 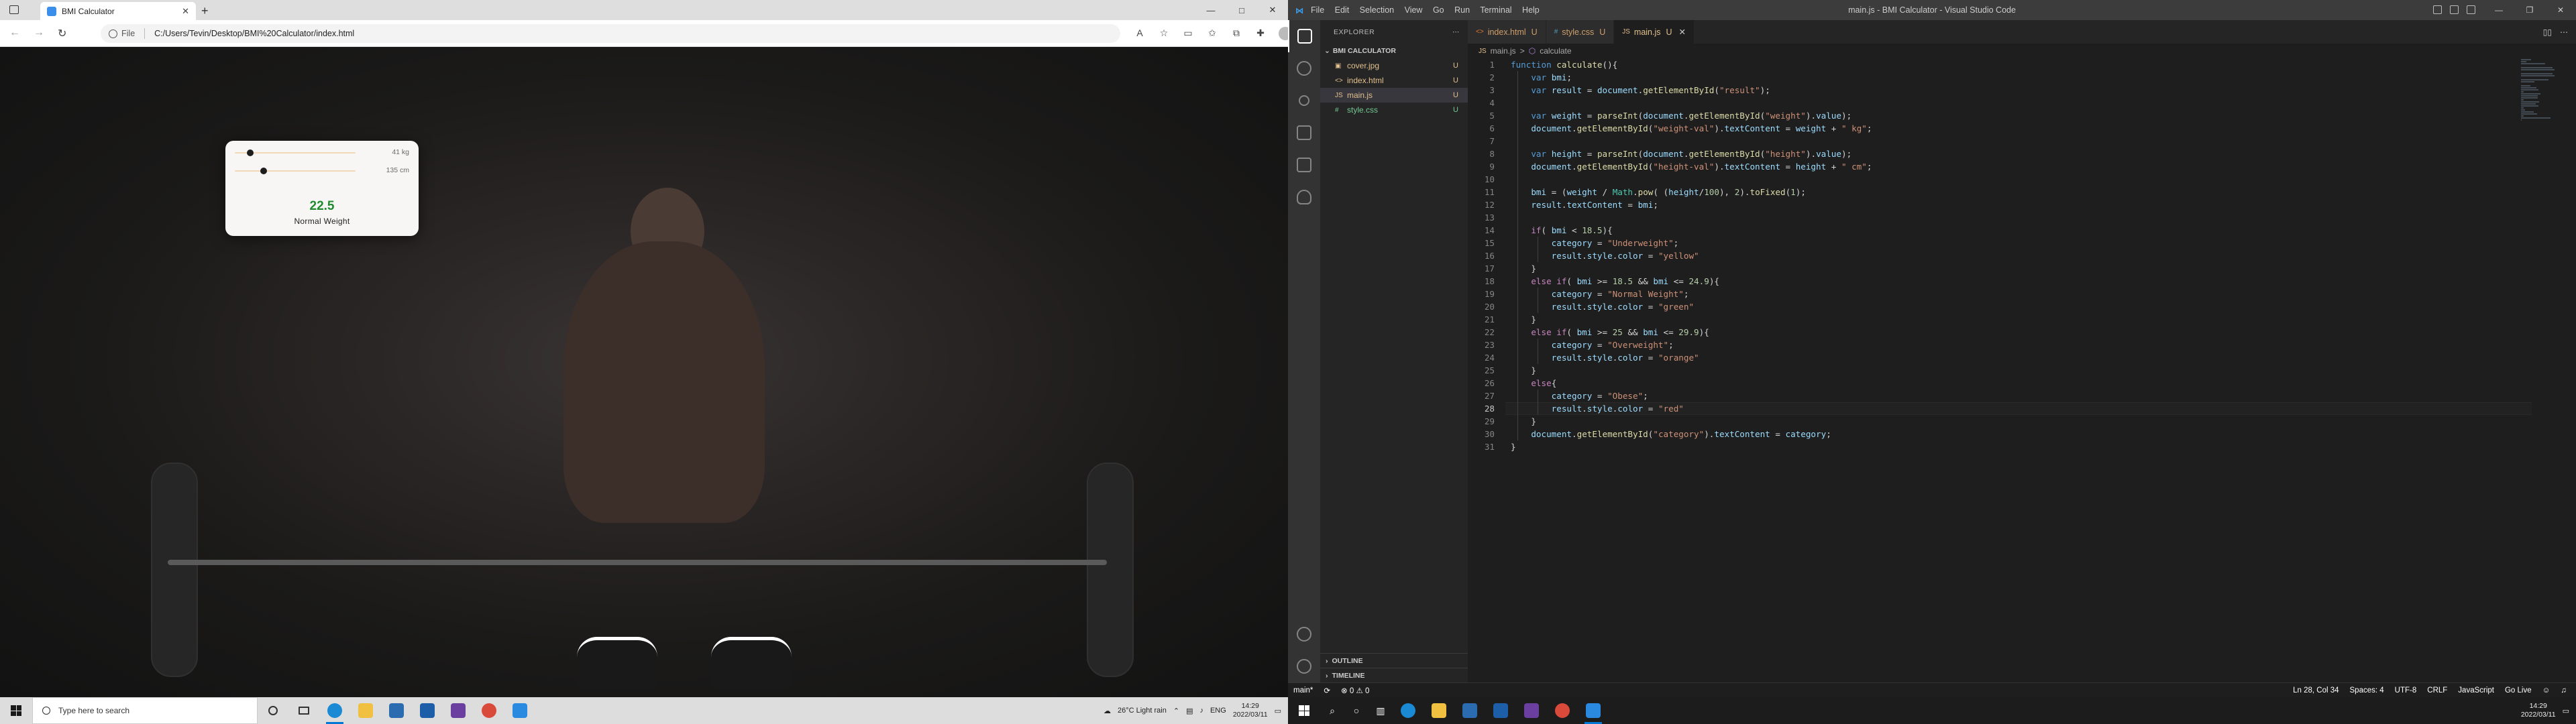 What do you see at coordinates (2471, 9) in the screenshot?
I see `toggle-secondary-sidebar-icon` at bounding box center [2471, 9].